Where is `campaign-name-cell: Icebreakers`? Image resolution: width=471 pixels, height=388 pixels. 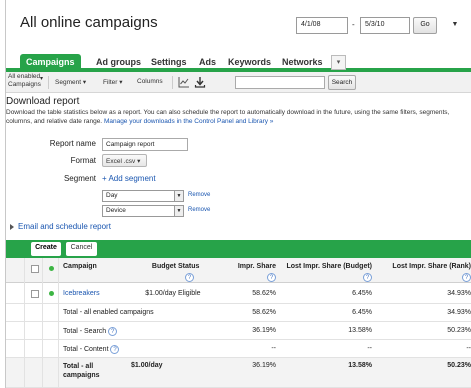
campaign-name-cell: Icebreakers is located at coordinates (81, 293).